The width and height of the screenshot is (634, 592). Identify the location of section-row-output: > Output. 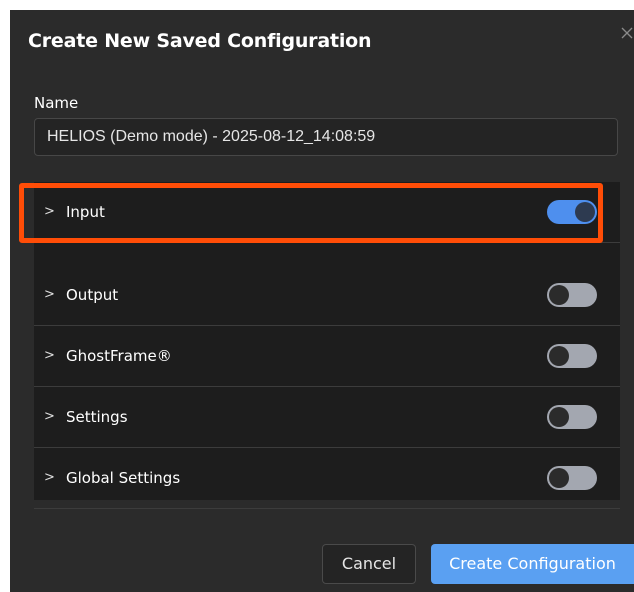
(327, 295).